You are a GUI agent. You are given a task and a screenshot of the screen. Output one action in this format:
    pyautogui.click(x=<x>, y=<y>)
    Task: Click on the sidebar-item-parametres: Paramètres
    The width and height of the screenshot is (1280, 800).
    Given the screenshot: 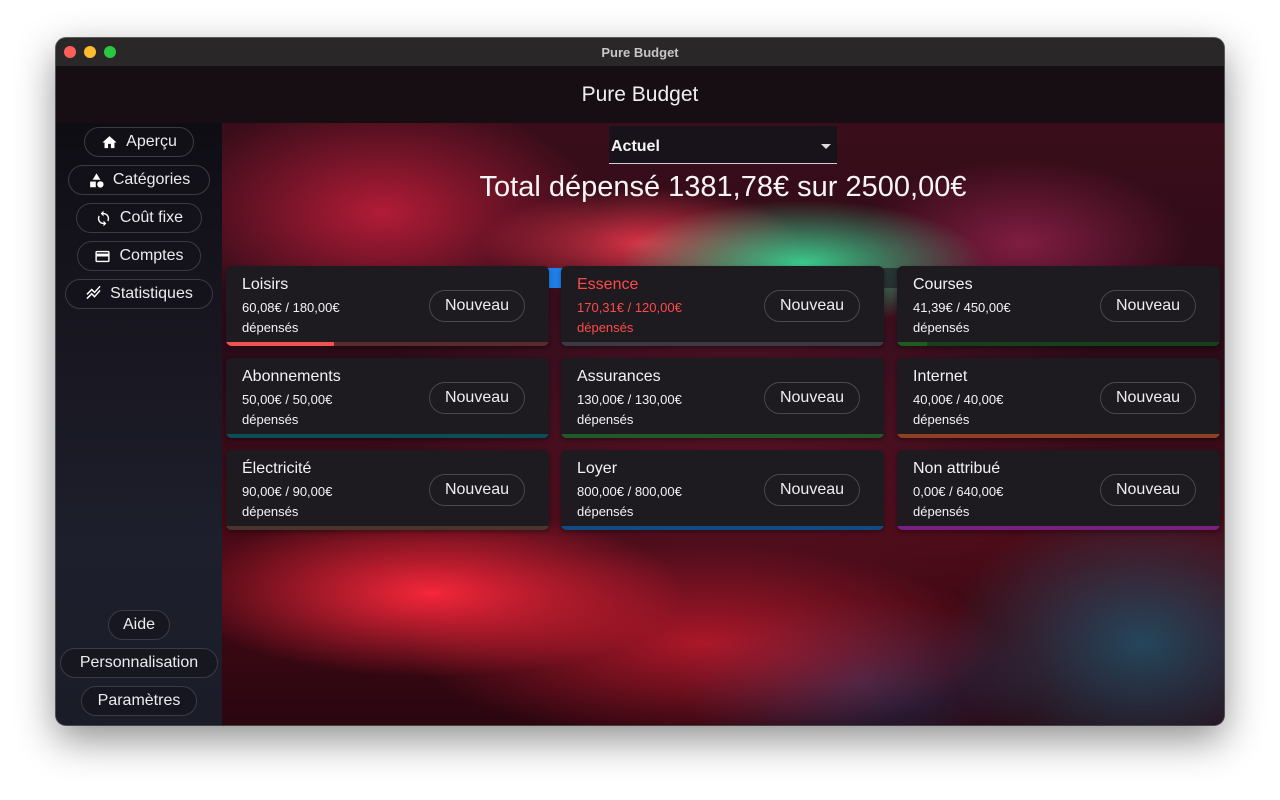 What is the action you would take?
    pyautogui.click(x=139, y=701)
    